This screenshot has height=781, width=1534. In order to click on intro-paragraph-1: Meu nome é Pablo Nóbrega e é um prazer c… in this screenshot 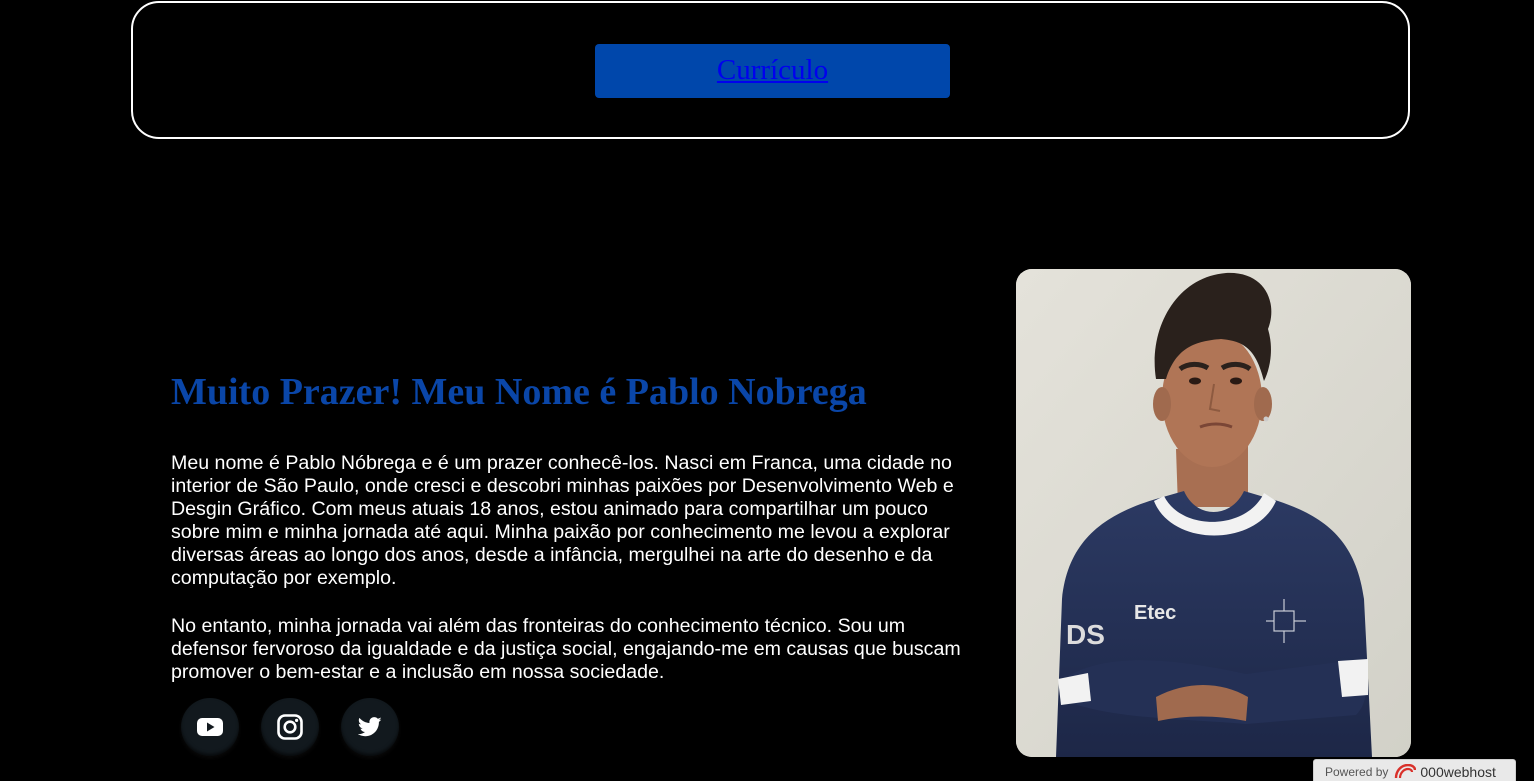, I will do `click(562, 520)`.